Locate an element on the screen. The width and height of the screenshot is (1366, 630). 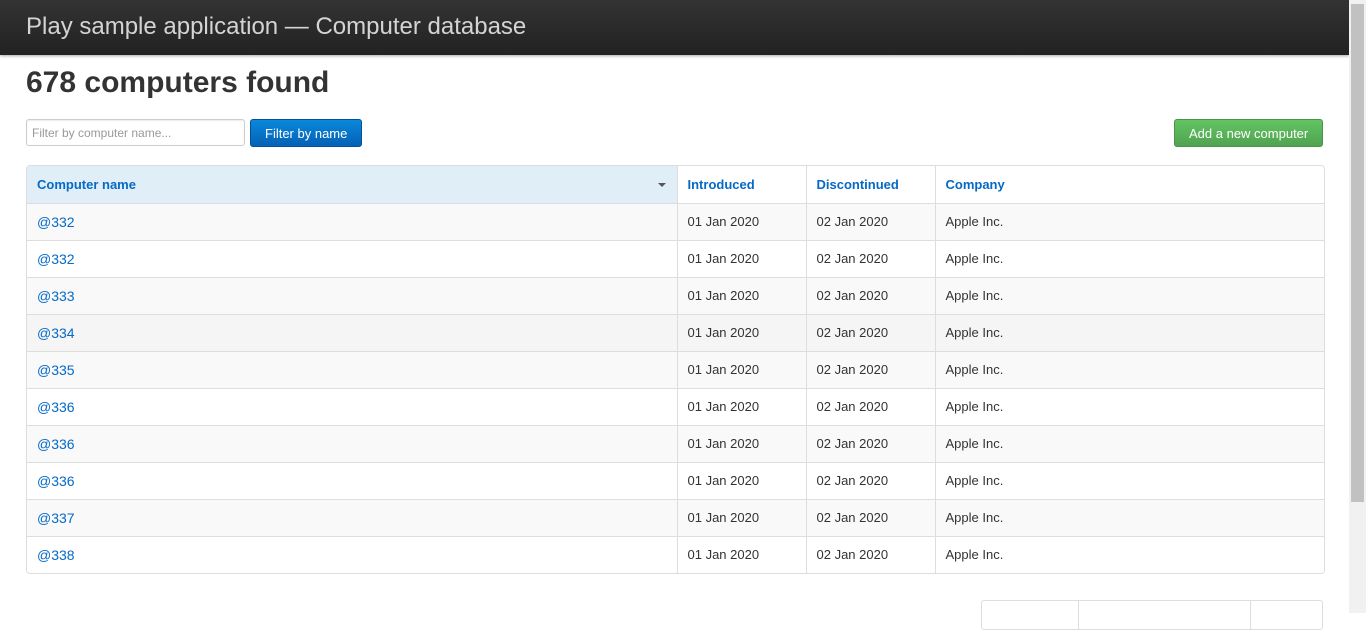
sort-by-name-link: Computer name is located at coordinates (86, 184).